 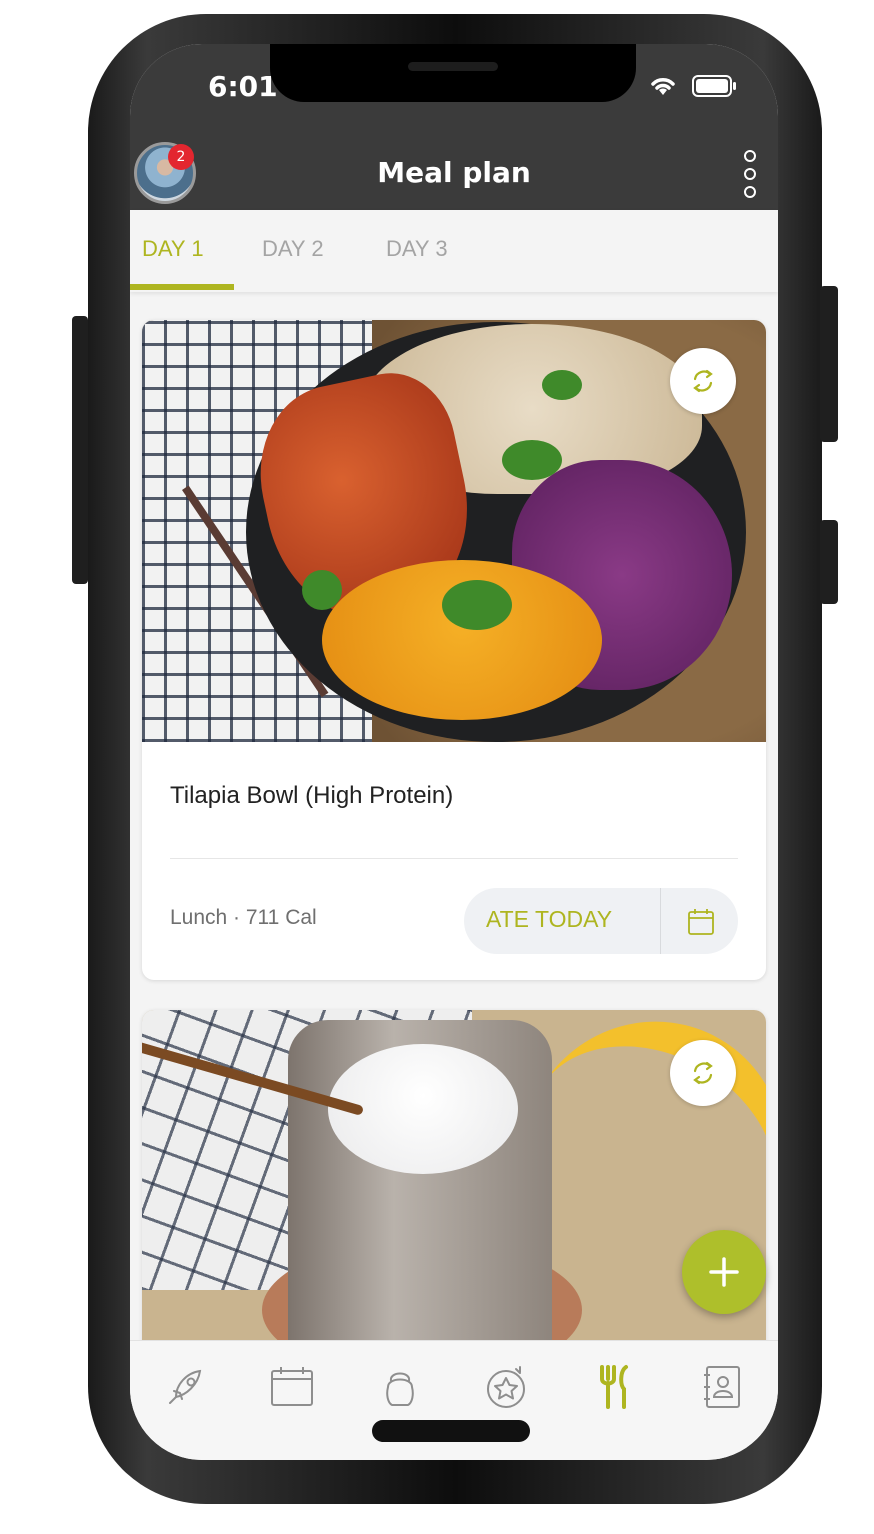 I want to click on tab-day-1: DAY 1, so click(x=173, y=249).